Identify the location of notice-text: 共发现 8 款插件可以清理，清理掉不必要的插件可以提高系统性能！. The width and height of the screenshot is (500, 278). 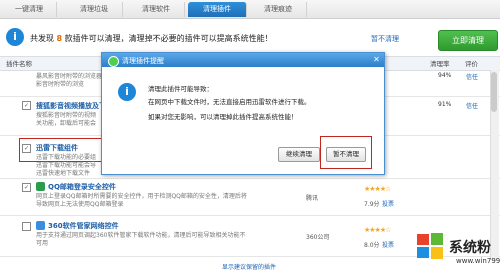
(151, 38).